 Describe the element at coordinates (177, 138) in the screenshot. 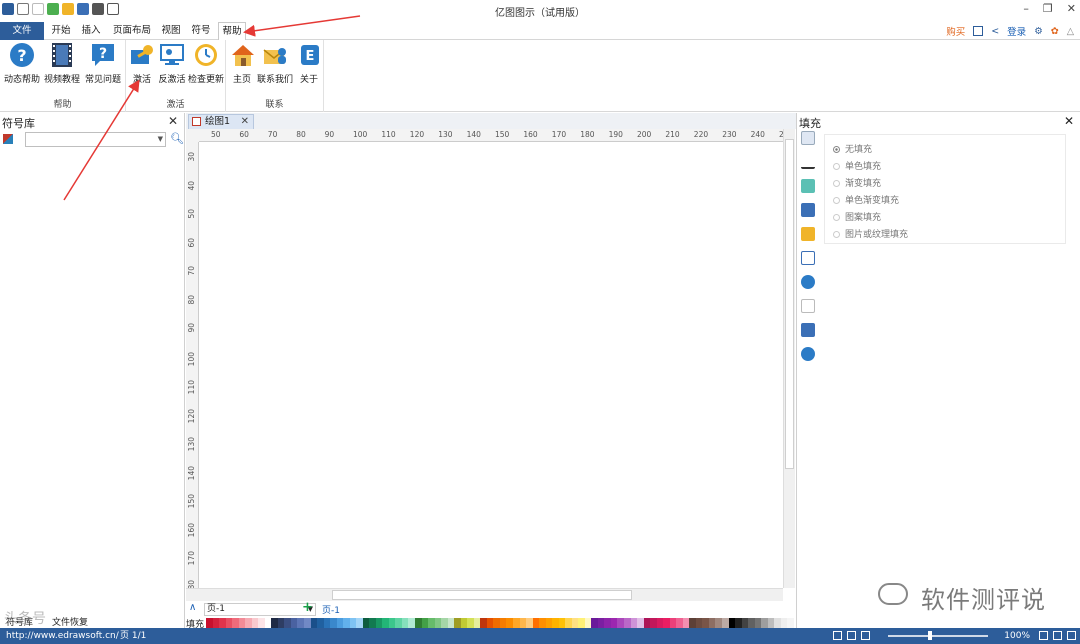

I see `search-icon: 🔍︎` at that location.